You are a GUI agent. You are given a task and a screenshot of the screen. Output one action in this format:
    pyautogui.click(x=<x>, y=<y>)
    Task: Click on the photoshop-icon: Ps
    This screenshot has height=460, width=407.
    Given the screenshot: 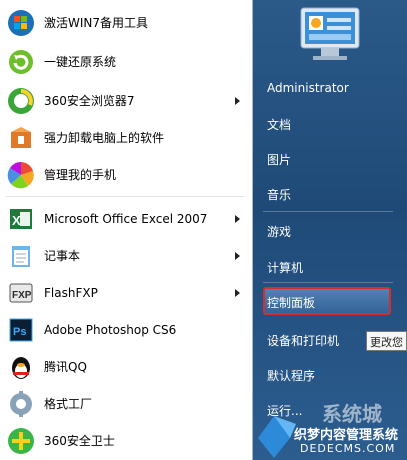 What is the action you would take?
    pyautogui.click(x=21, y=330)
    